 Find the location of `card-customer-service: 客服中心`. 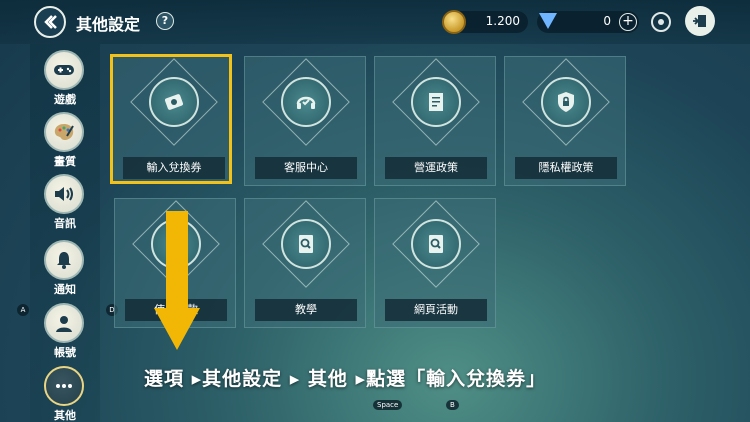

card-customer-service: 客服中心 is located at coordinates (305, 121).